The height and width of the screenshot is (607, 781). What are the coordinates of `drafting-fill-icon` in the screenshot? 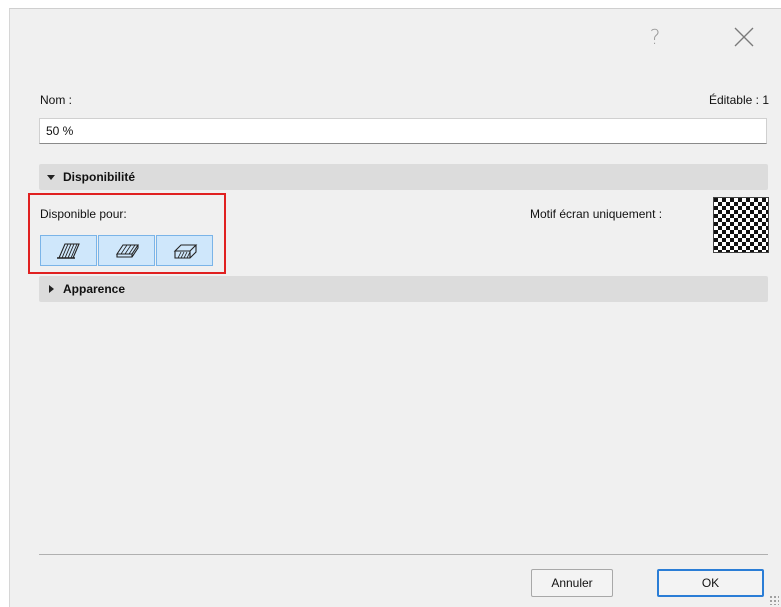 It's located at (185, 251).